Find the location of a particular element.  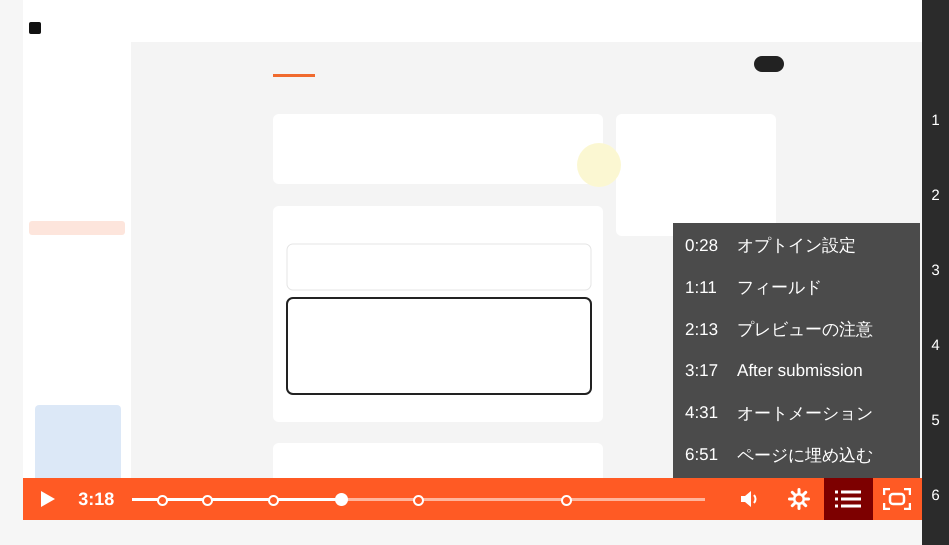

line-number: 2 is located at coordinates (935, 196).